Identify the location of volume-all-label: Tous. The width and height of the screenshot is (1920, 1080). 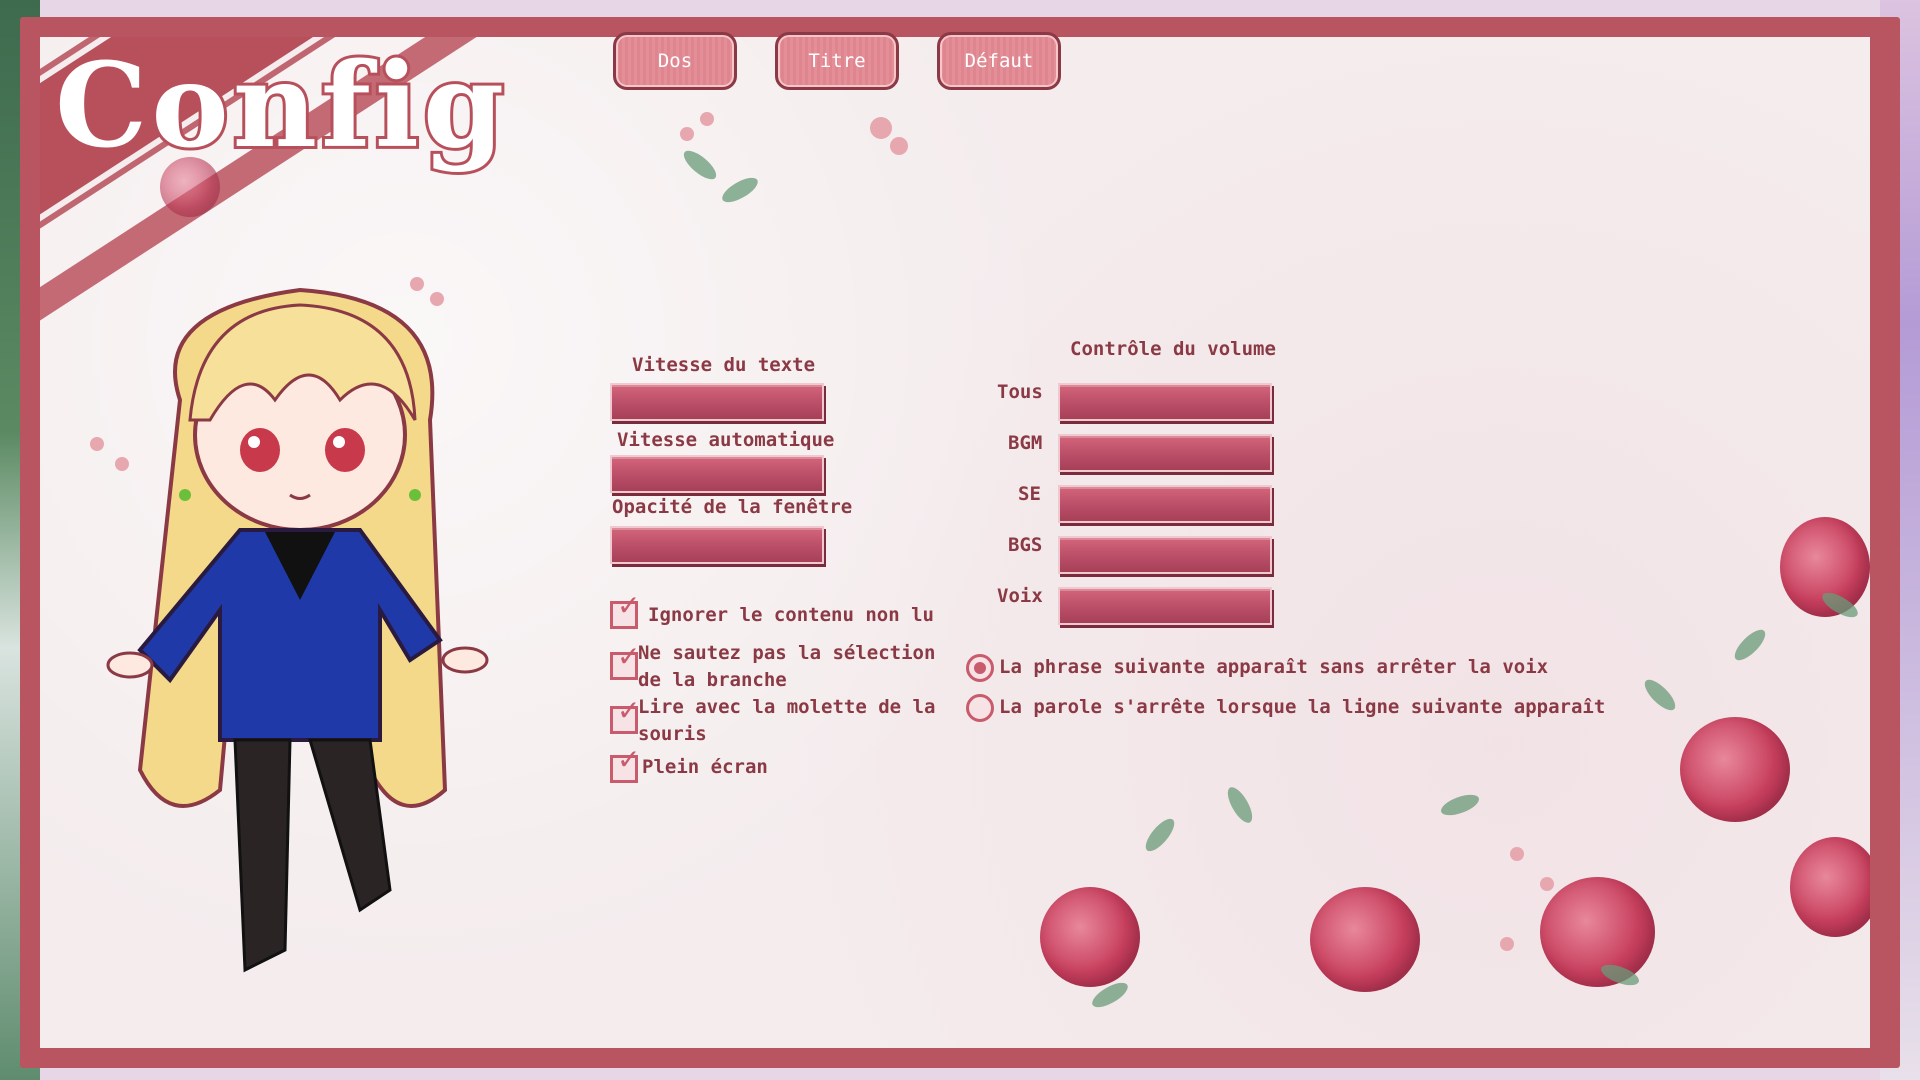
(1020, 392).